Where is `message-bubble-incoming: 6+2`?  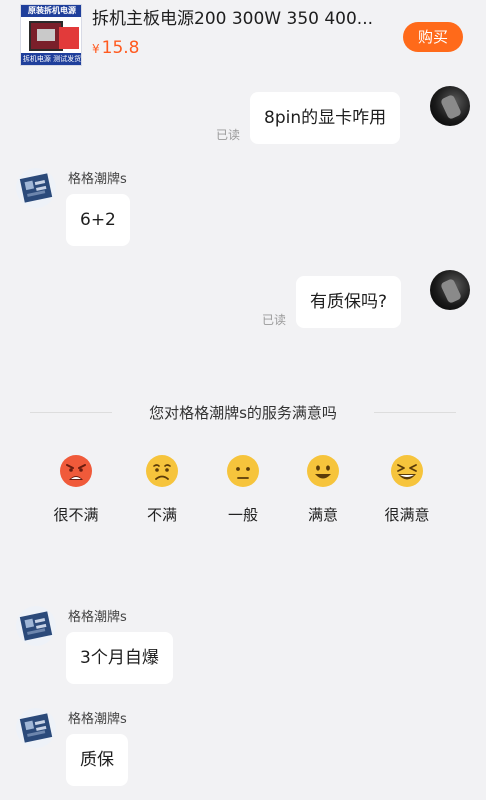 message-bubble-incoming: 6+2 is located at coordinates (98, 220).